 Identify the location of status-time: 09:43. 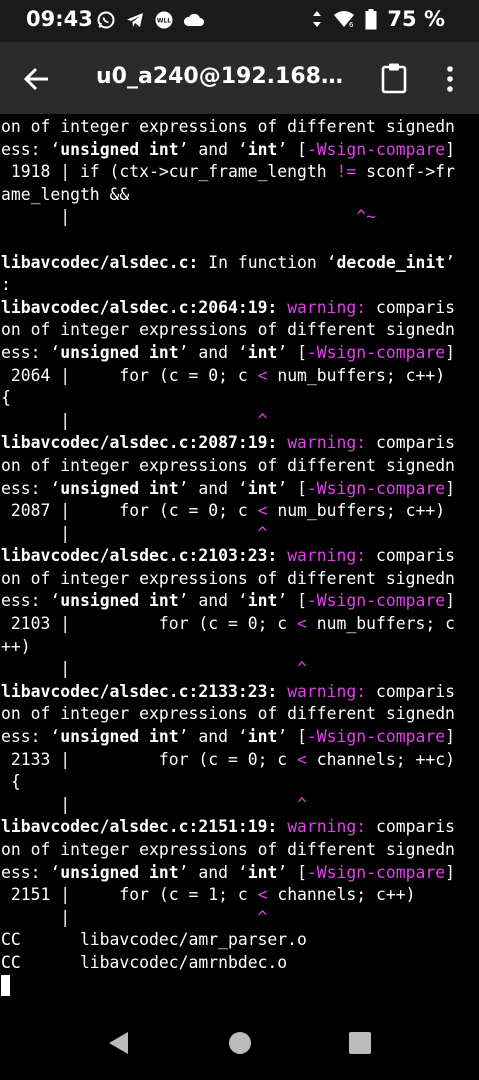
(59, 19).